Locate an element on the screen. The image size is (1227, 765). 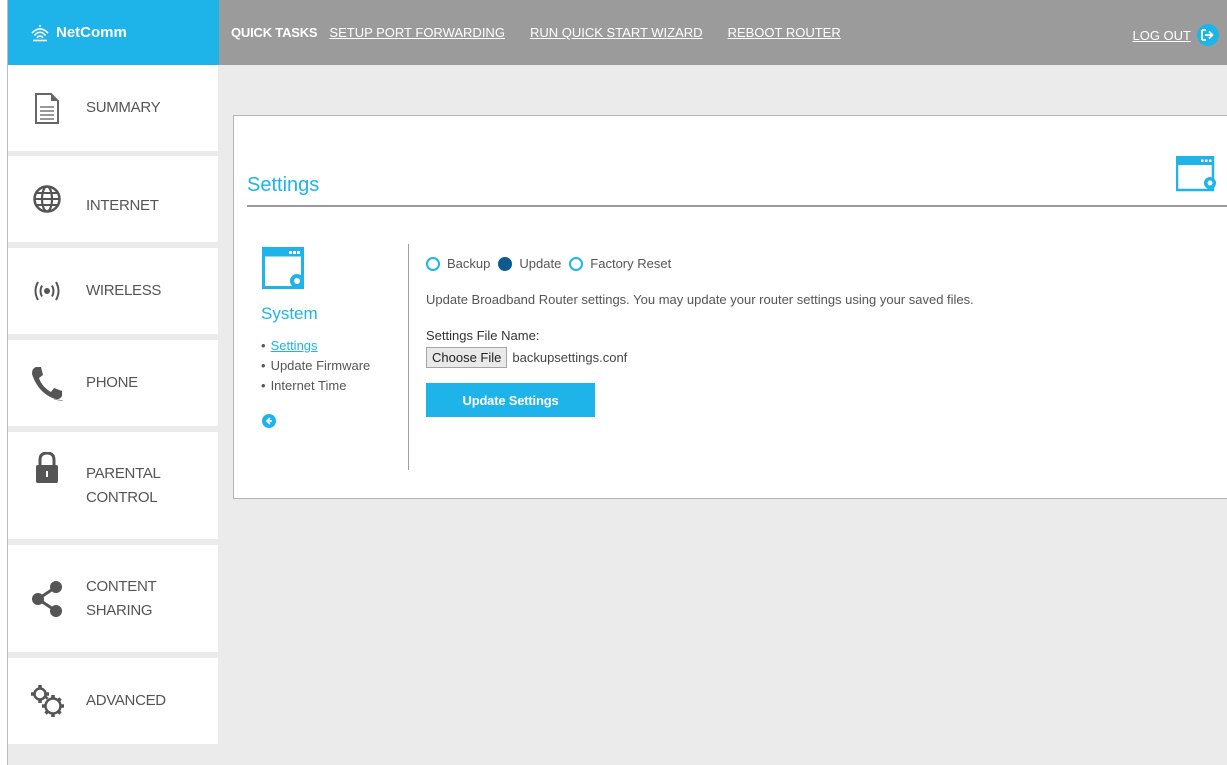
quick-tasks-label: QUICK TASKS is located at coordinates (274, 32).